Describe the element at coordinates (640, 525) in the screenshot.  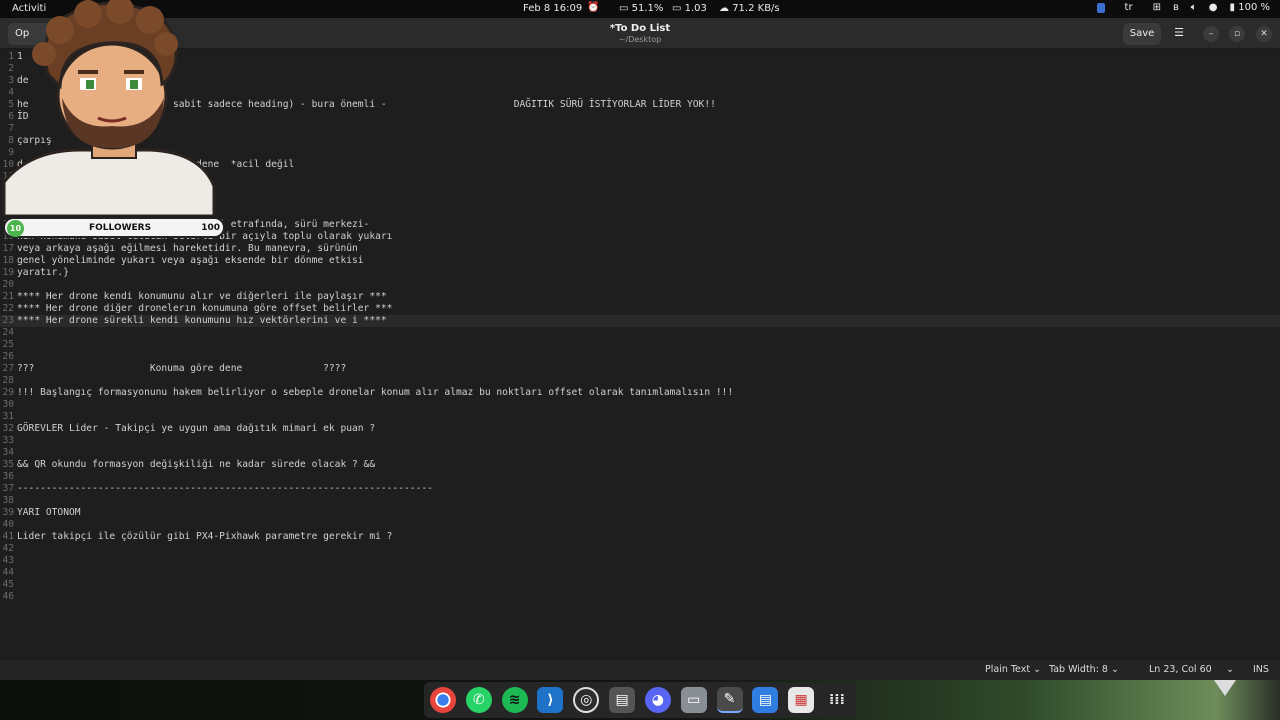
I see `editor-line: 40` at that location.